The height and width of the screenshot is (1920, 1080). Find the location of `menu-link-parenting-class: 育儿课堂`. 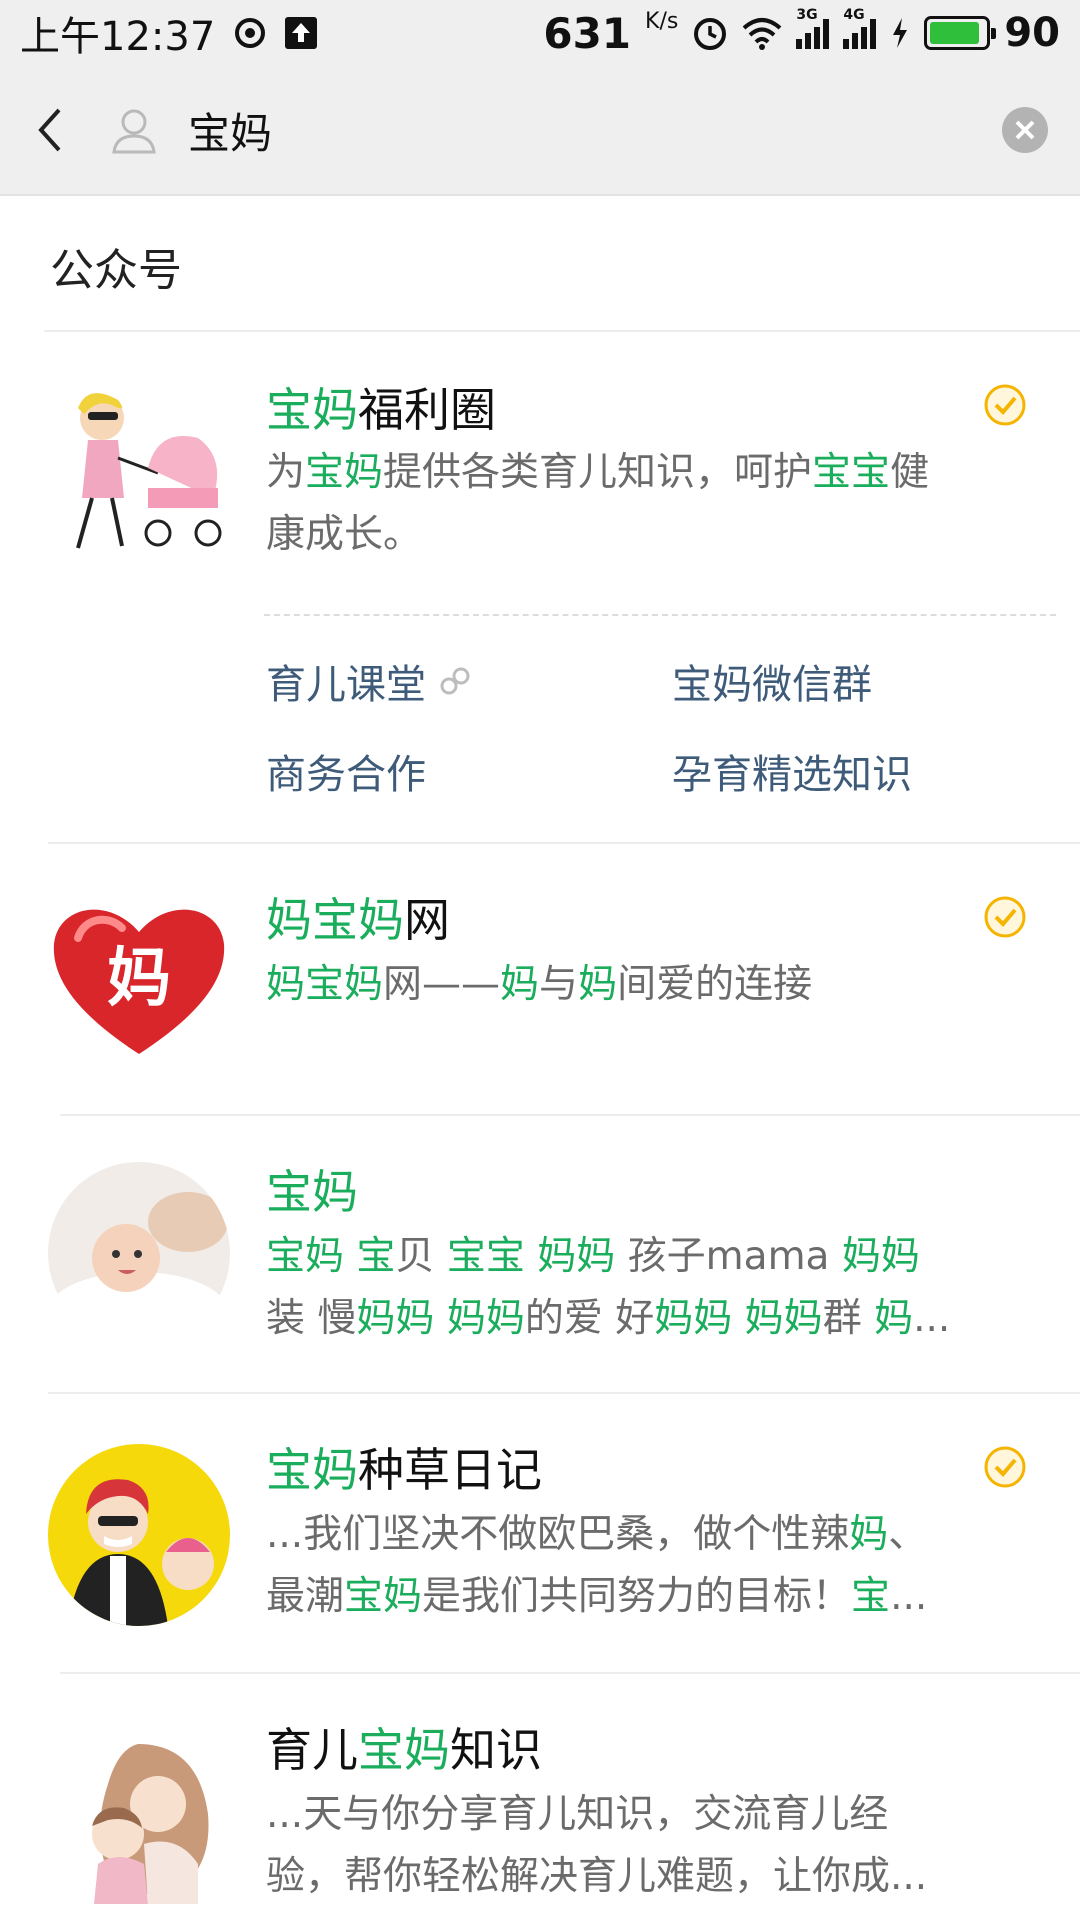

menu-link-parenting-class: 育儿课堂 is located at coordinates (369, 681).